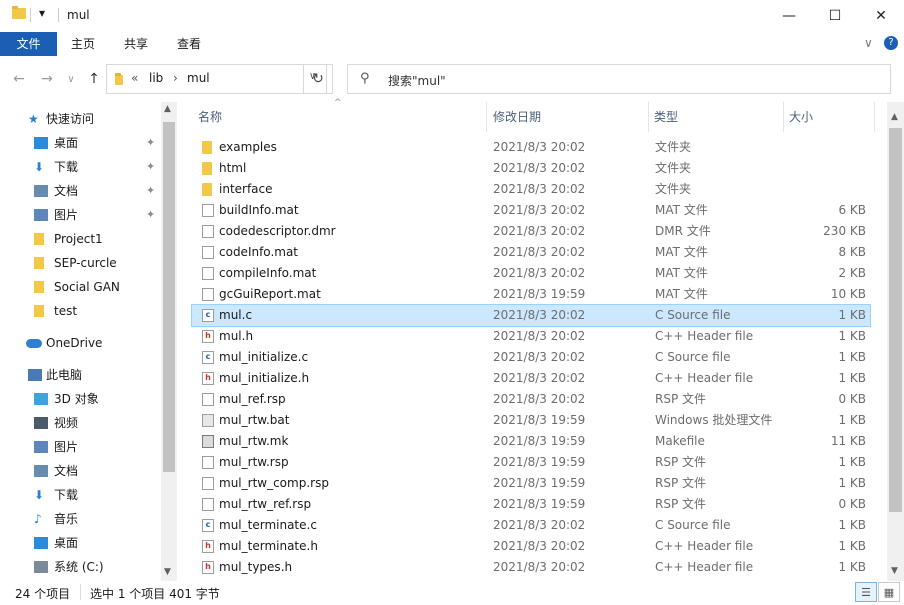  I want to click on nav-item: 3D 对象, so click(80, 399).